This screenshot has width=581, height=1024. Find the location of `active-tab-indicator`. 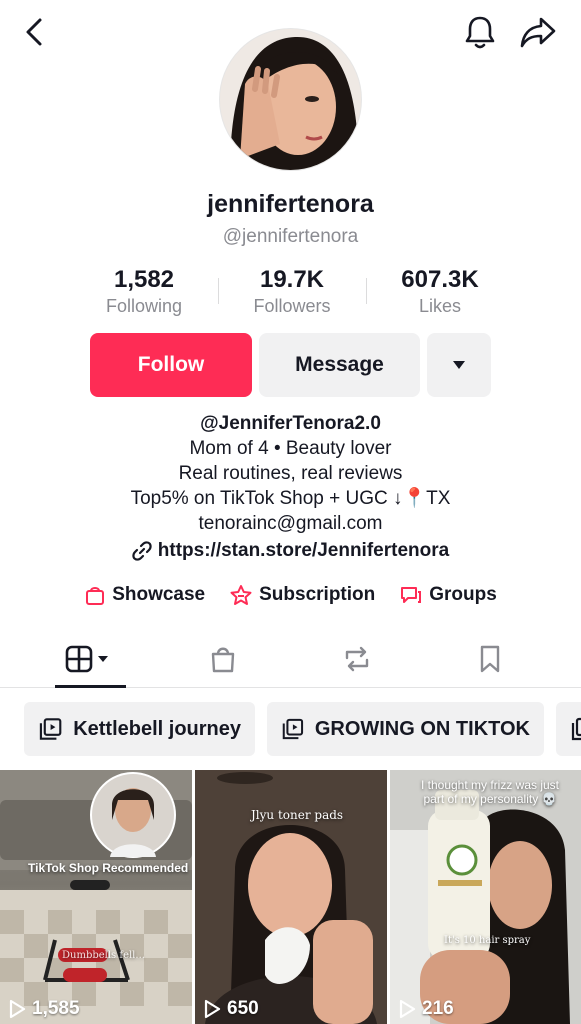

active-tab-indicator is located at coordinates (90, 686).